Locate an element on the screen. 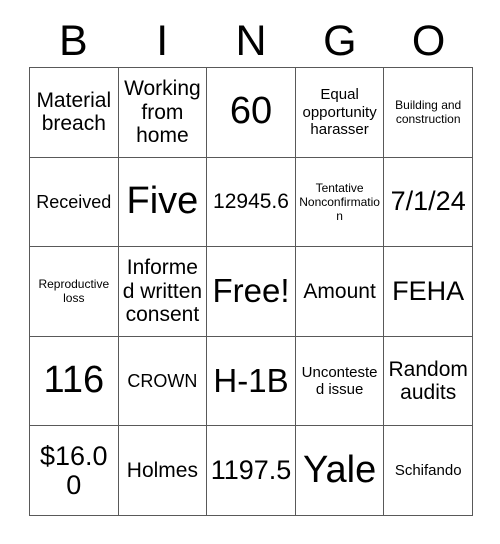 The width and height of the screenshot is (500, 544). bingo-cell-label: 60 is located at coordinates (251, 111).